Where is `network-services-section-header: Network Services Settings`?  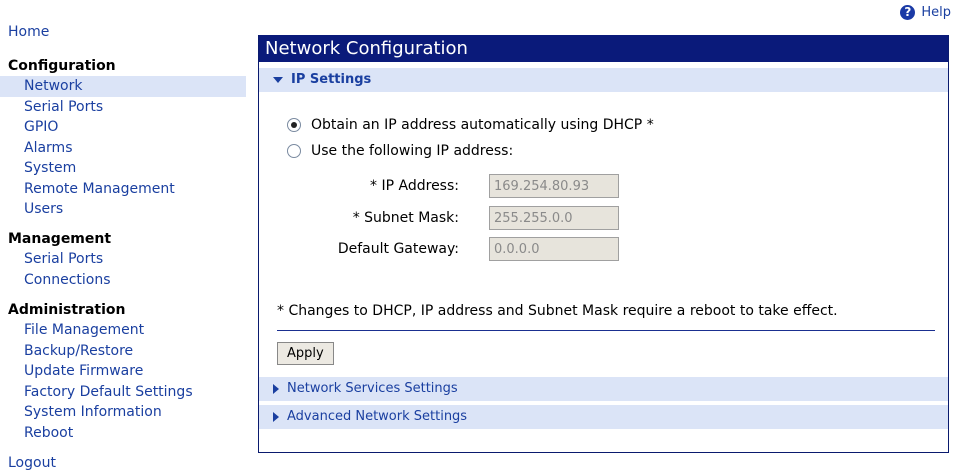
network-services-section-header: Network Services Settings is located at coordinates (603, 389).